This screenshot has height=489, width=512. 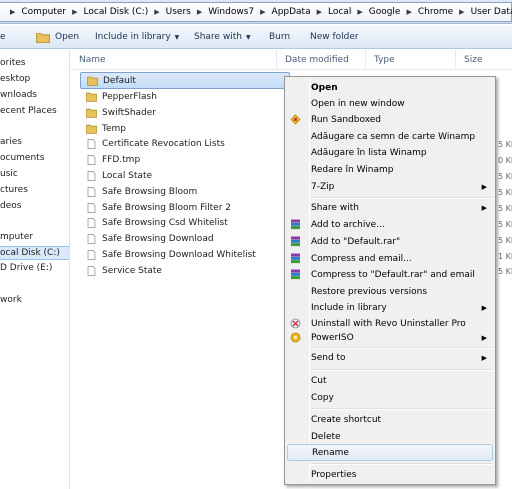 What do you see at coordinates (390, 419) in the screenshot?
I see `menu-item-create-shortcut: Create shortcut` at bounding box center [390, 419].